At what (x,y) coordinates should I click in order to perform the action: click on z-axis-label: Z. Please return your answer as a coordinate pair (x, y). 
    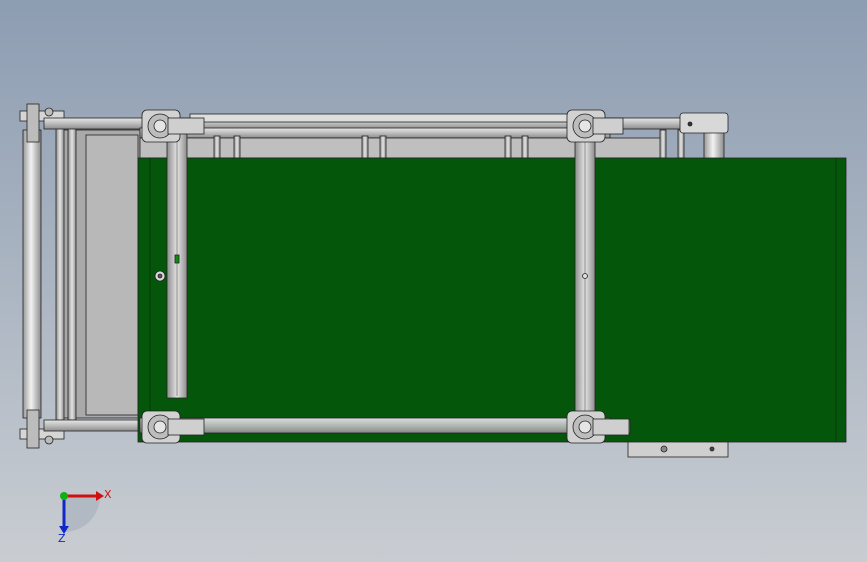
    Looking at the image, I should click on (62, 538).